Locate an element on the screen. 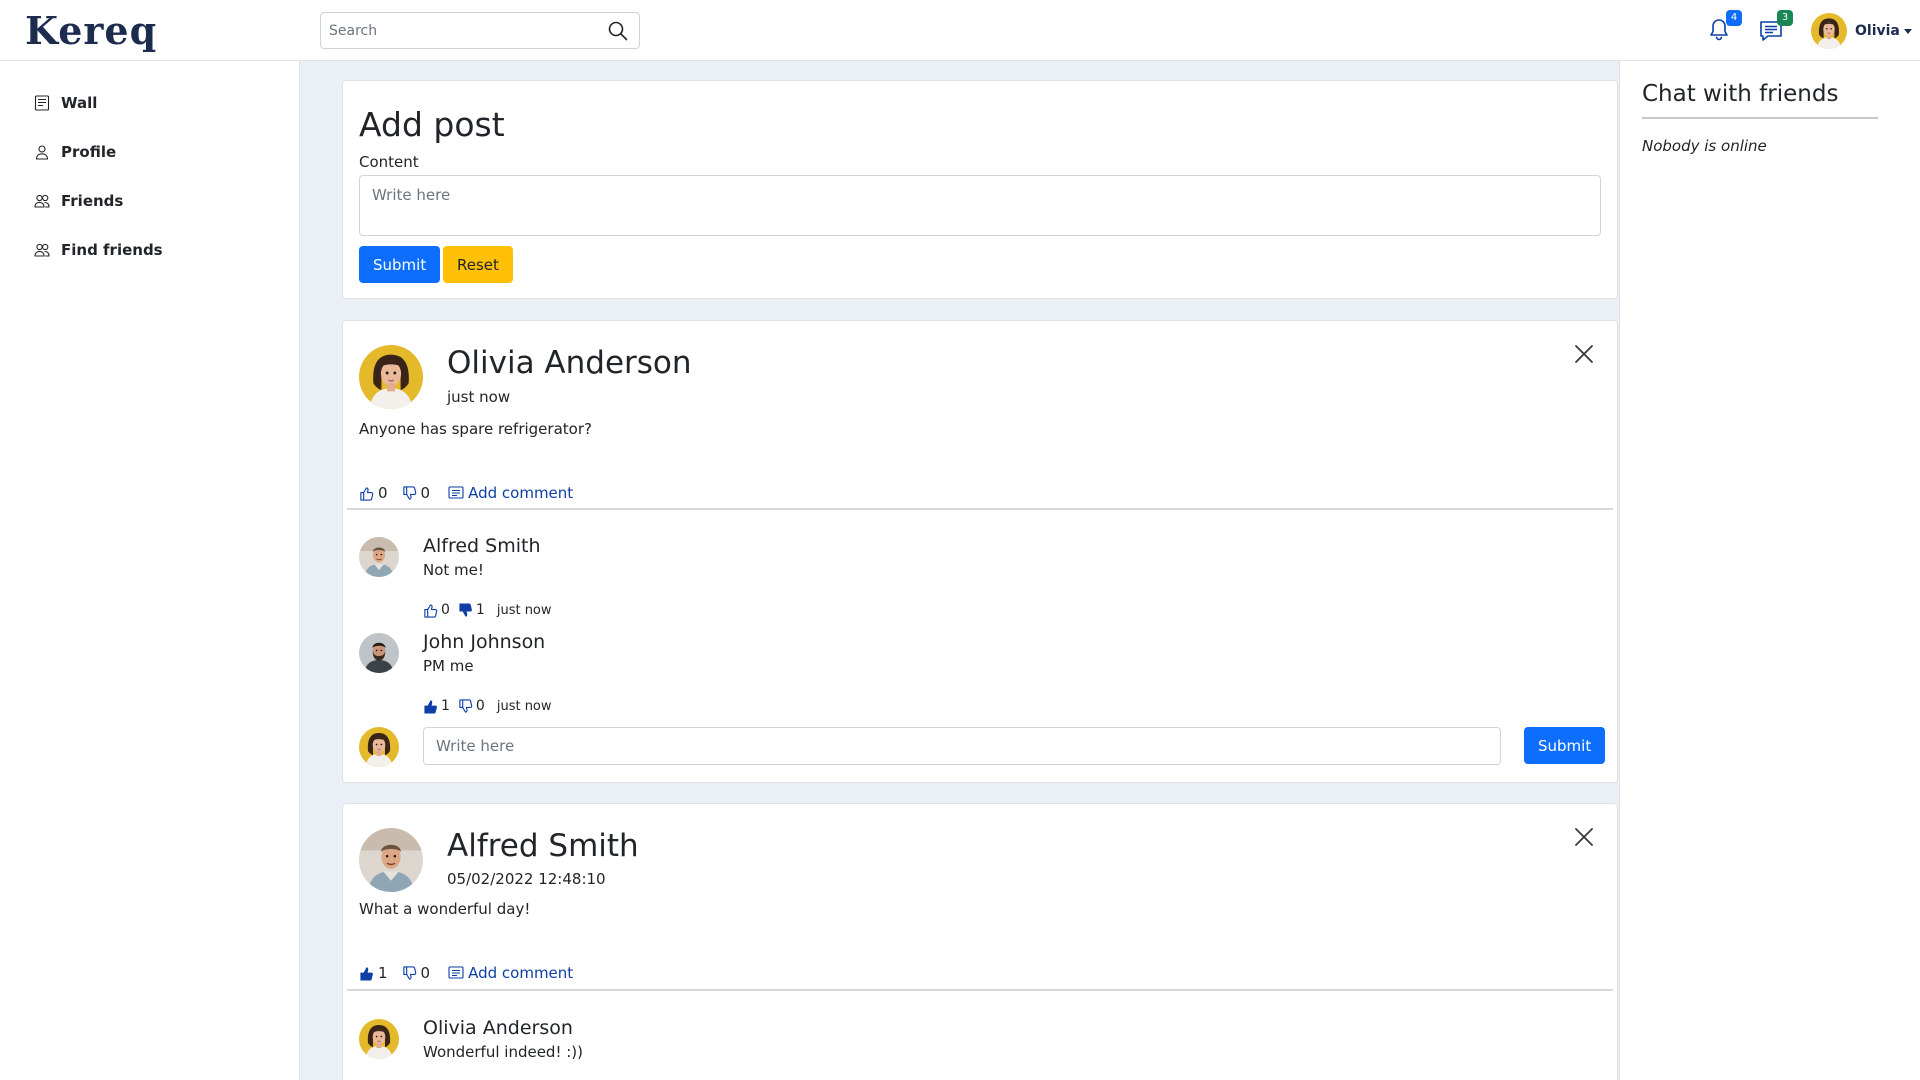 This screenshot has height=1080, width=1920. add-post-card: Add post Content Submit Reset is located at coordinates (980, 189).